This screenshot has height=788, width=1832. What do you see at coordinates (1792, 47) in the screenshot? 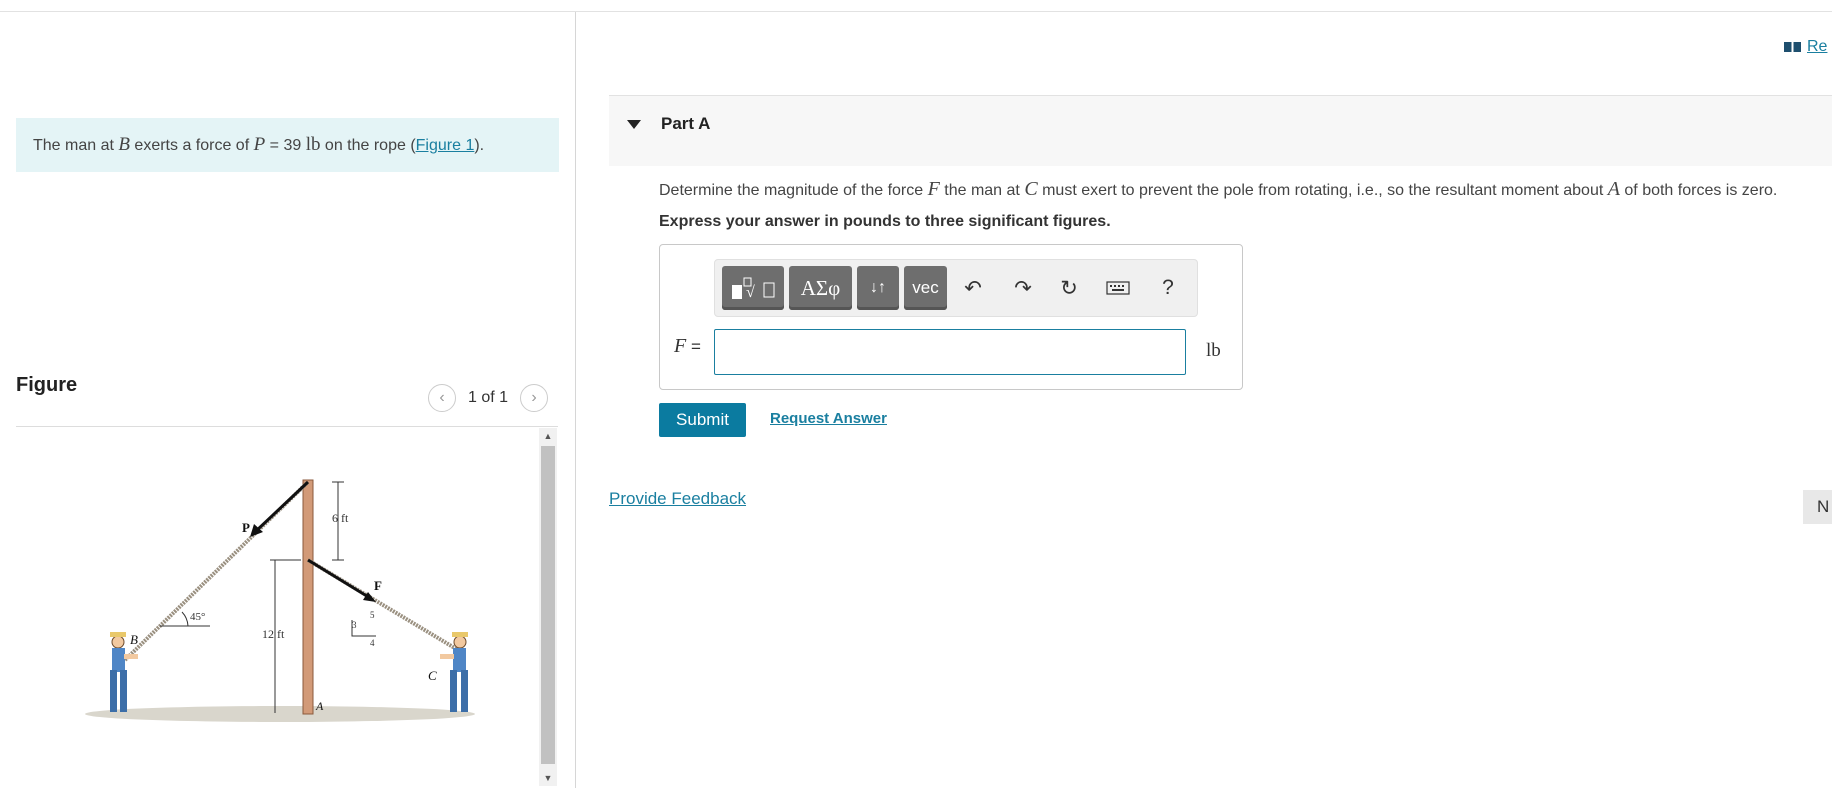
I see `book-icon` at bounding box center [1792, 47].